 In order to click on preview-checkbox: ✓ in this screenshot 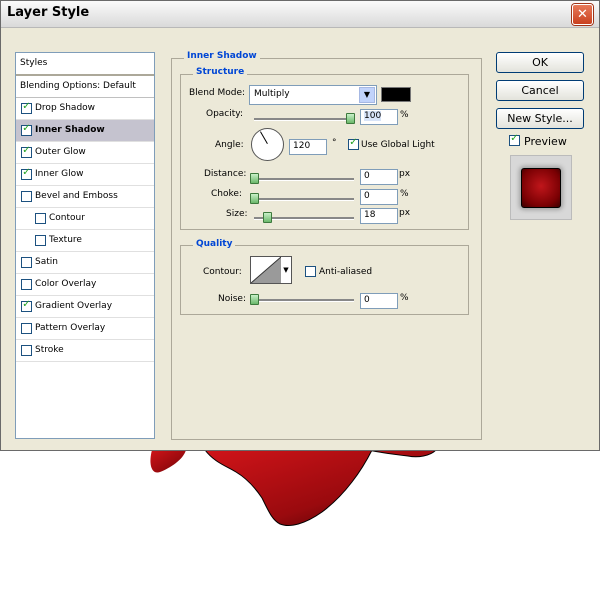, I will do `click(514, 139)`.